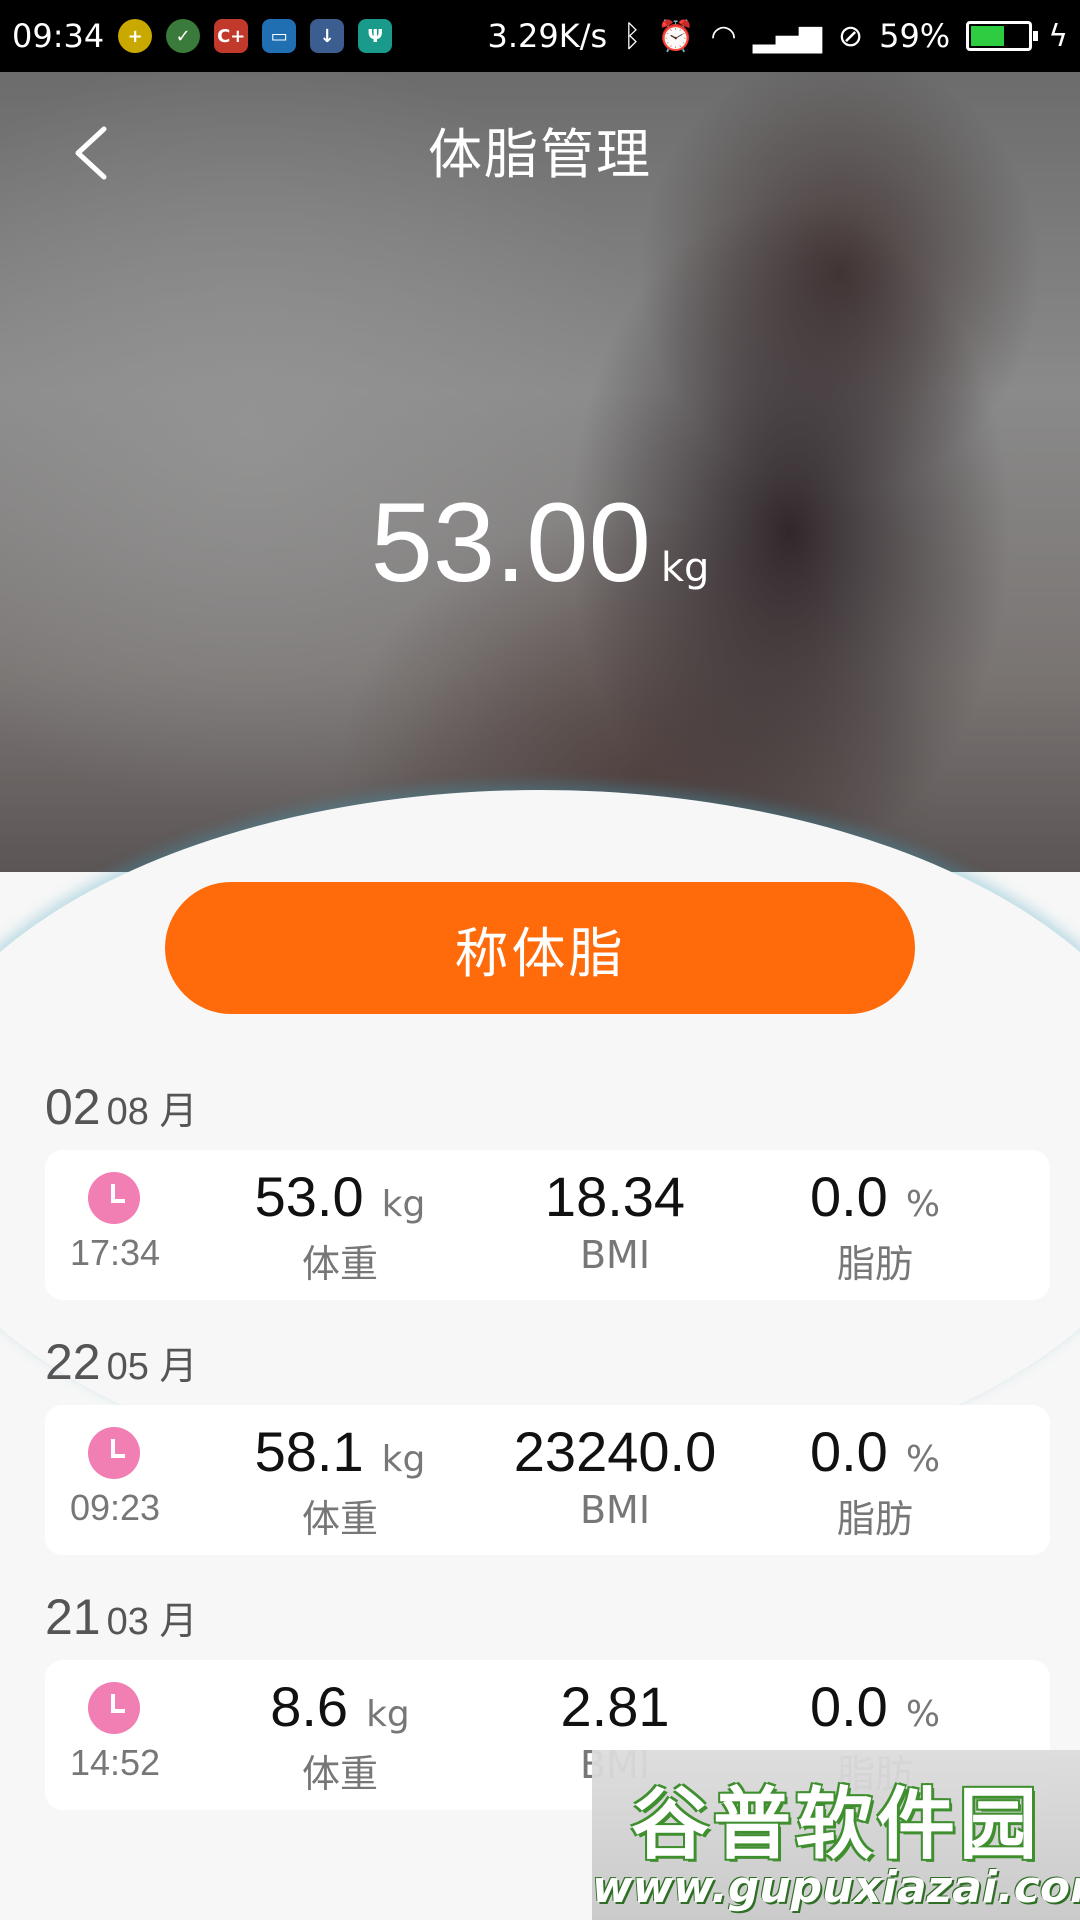 This screenshot has height=1920, width=1080. I want to click on status-right: 3.29K/s ᛒ ⏰ ◠ ▂▄▆ ⊘ 59% ϟ, so click(777, 36).